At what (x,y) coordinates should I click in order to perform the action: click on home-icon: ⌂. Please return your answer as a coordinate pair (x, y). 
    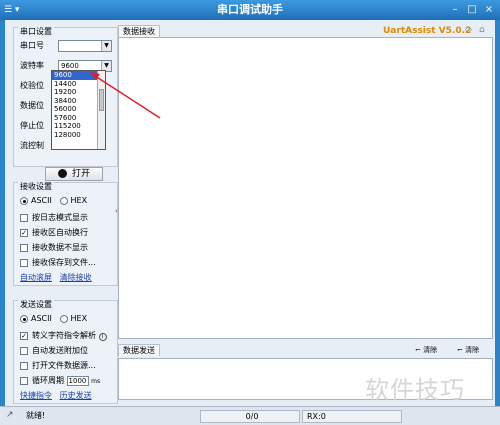
    Looking at the image, I should click on (482, 30).